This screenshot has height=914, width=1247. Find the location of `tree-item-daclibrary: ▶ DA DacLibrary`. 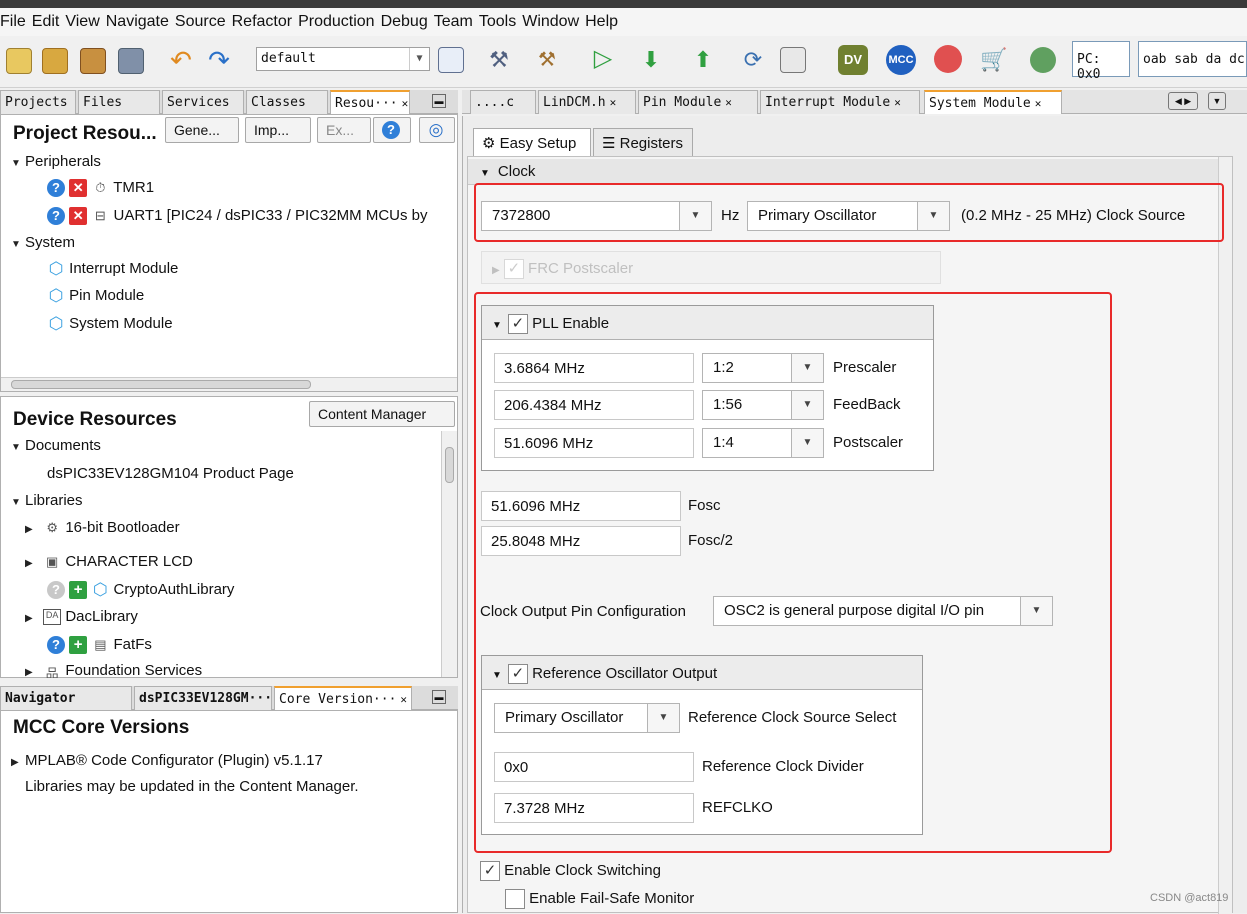

tree-item-daclibrary: ▶ DA DacLibrary is located at coordinates (81, 617).